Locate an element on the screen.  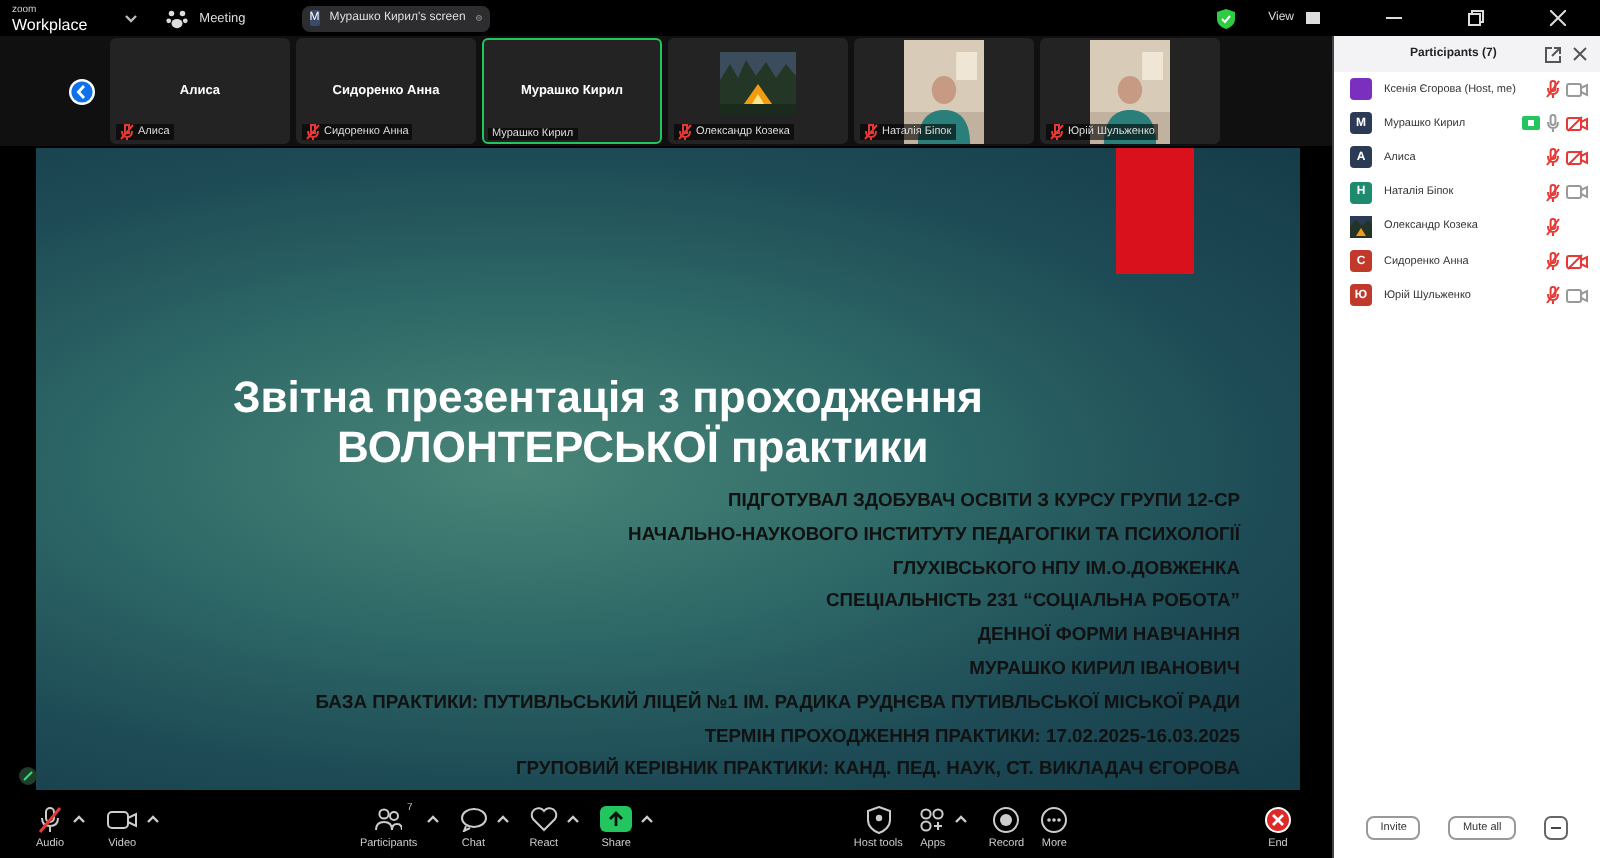
muted-mic-icon is located at coordinates (50, 819).